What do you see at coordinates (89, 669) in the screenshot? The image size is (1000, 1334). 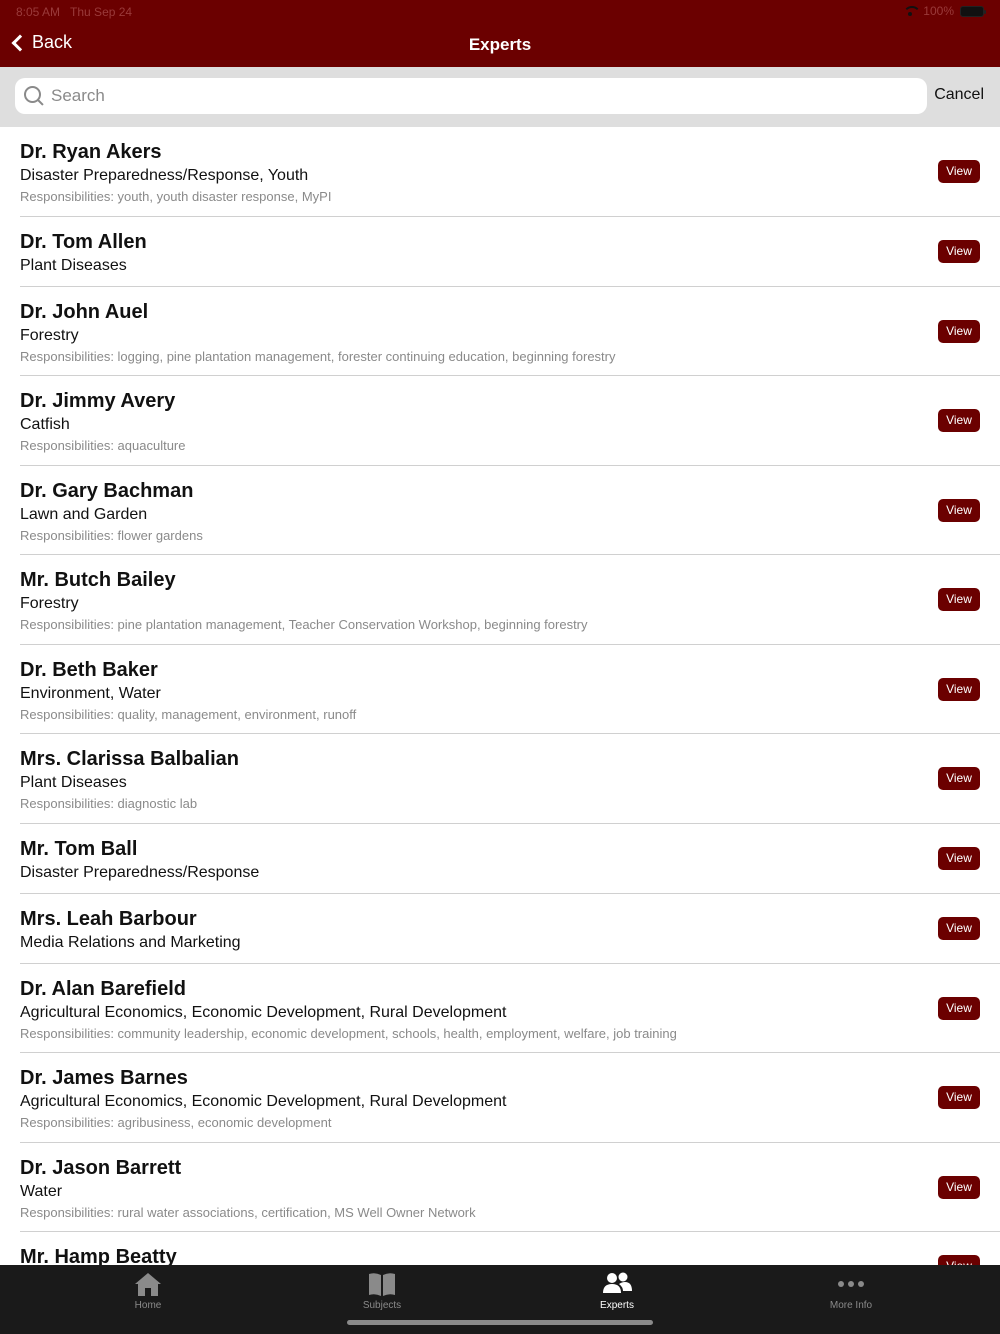 I see `expert-name: Dr. Beth Baker` at bounding box center [89, 669].